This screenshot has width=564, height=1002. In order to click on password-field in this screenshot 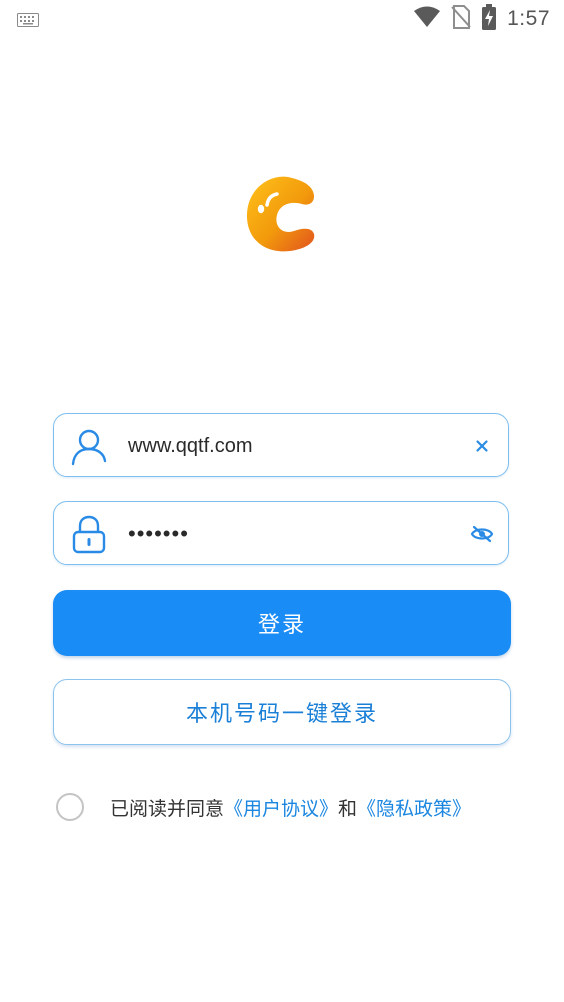, I will do `click(281, 533)`.